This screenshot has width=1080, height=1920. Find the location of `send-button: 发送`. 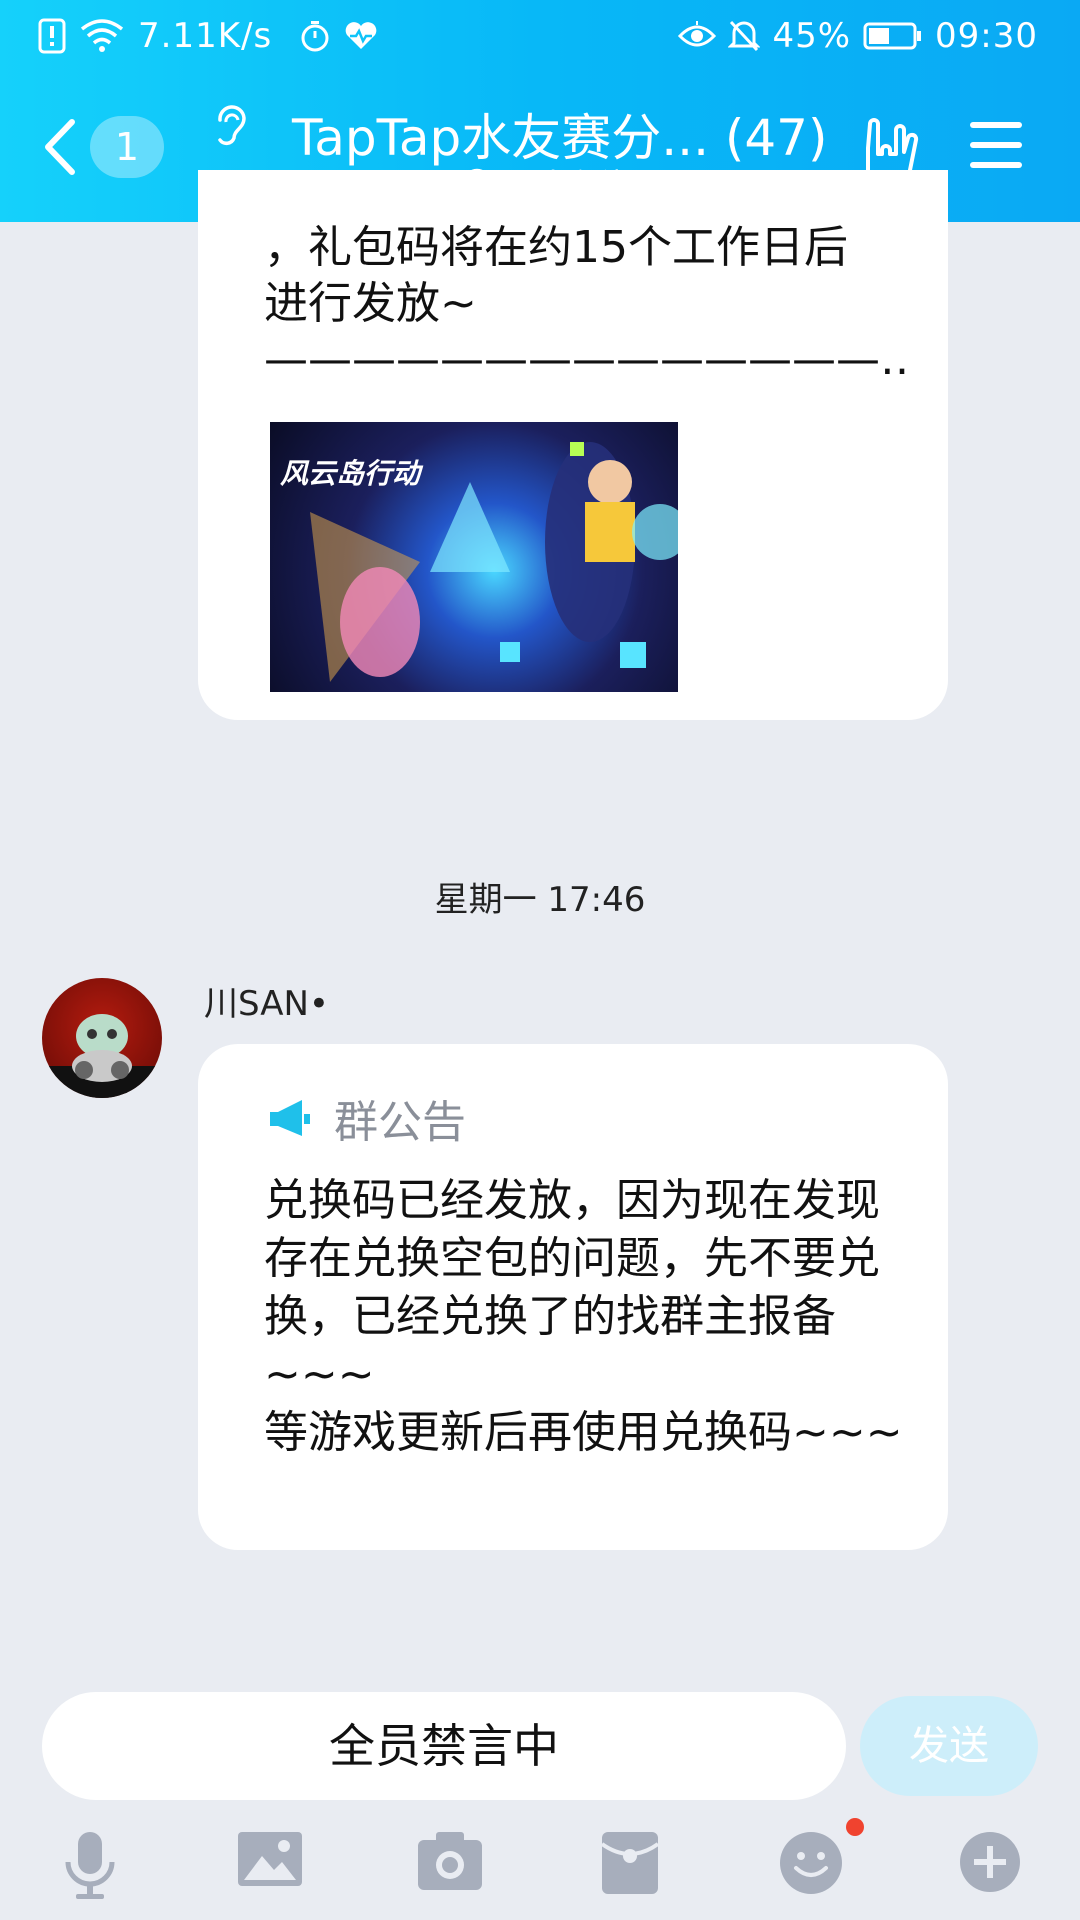

send-button: 发送 is located at coordinates (949, 1746).